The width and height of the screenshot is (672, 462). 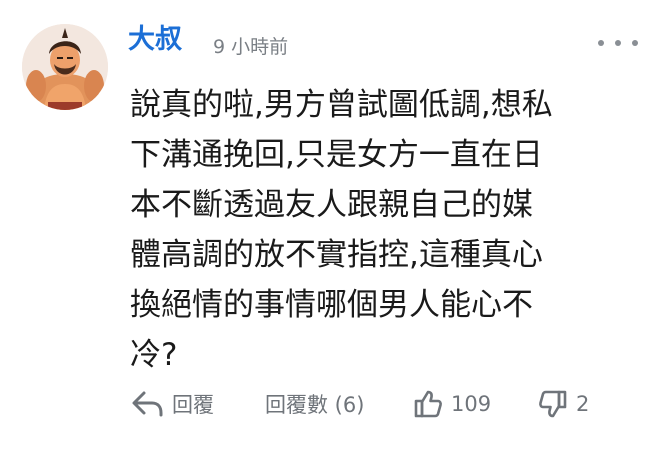 What do you see at coordinates (583, 404) in the screenshot?
I see `dislike-count: 2` at bounding box center [583, 404].